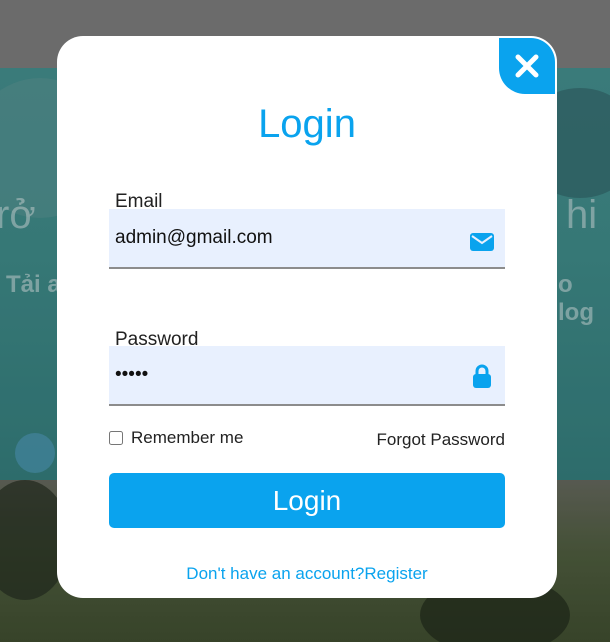 The width and height of the screenshot is (610, 642). I want to click on lock-icon, so click(482, 376).